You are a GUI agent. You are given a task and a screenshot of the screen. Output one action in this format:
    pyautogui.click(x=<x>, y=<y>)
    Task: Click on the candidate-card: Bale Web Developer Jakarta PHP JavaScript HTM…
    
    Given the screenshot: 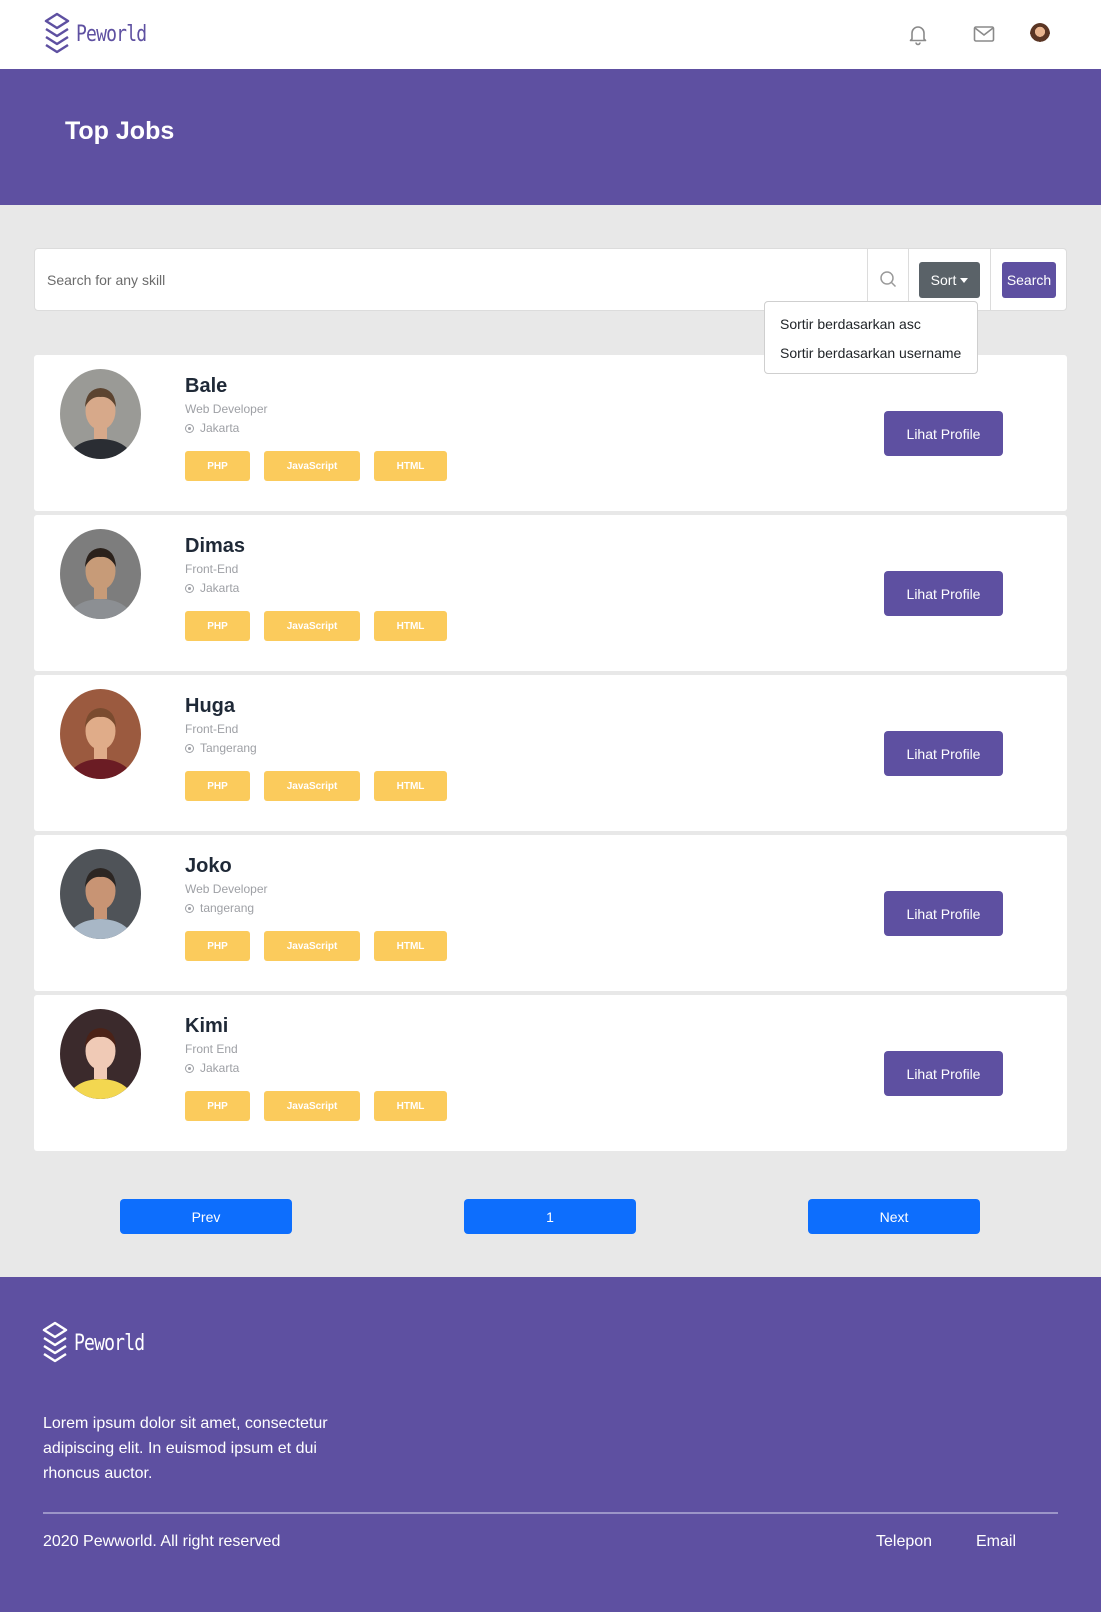 What is the action you would take?
    pyautogui.click(x=550, y=433)
    